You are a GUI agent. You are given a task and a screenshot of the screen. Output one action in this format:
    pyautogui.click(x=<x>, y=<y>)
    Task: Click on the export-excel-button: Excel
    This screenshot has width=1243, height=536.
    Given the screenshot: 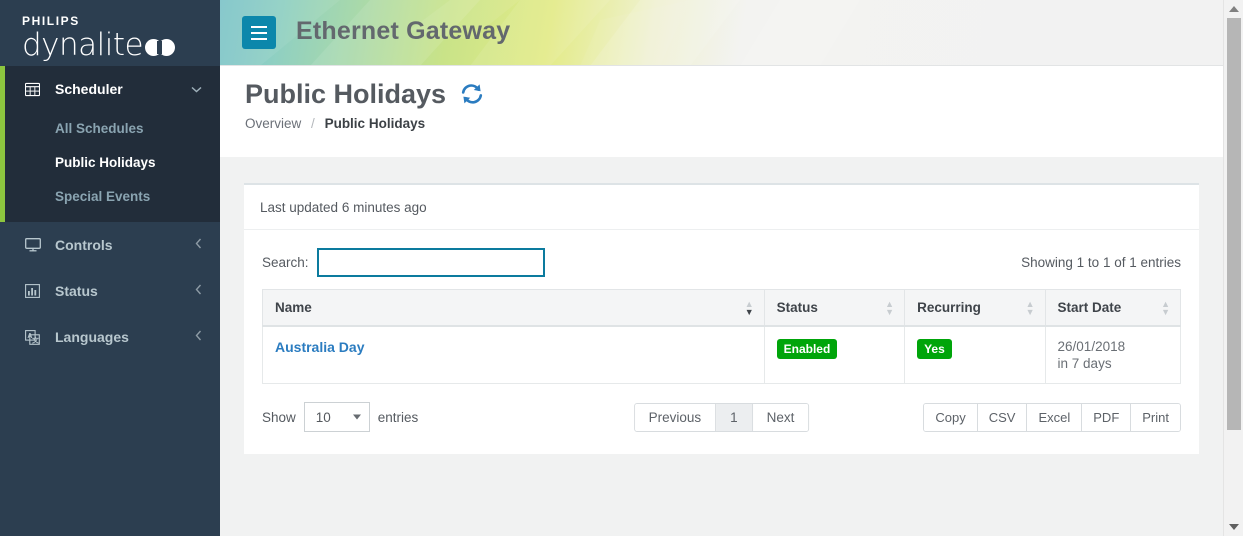 What is the action you would take?
    pyautogui.click(x=1055, y=417)
    